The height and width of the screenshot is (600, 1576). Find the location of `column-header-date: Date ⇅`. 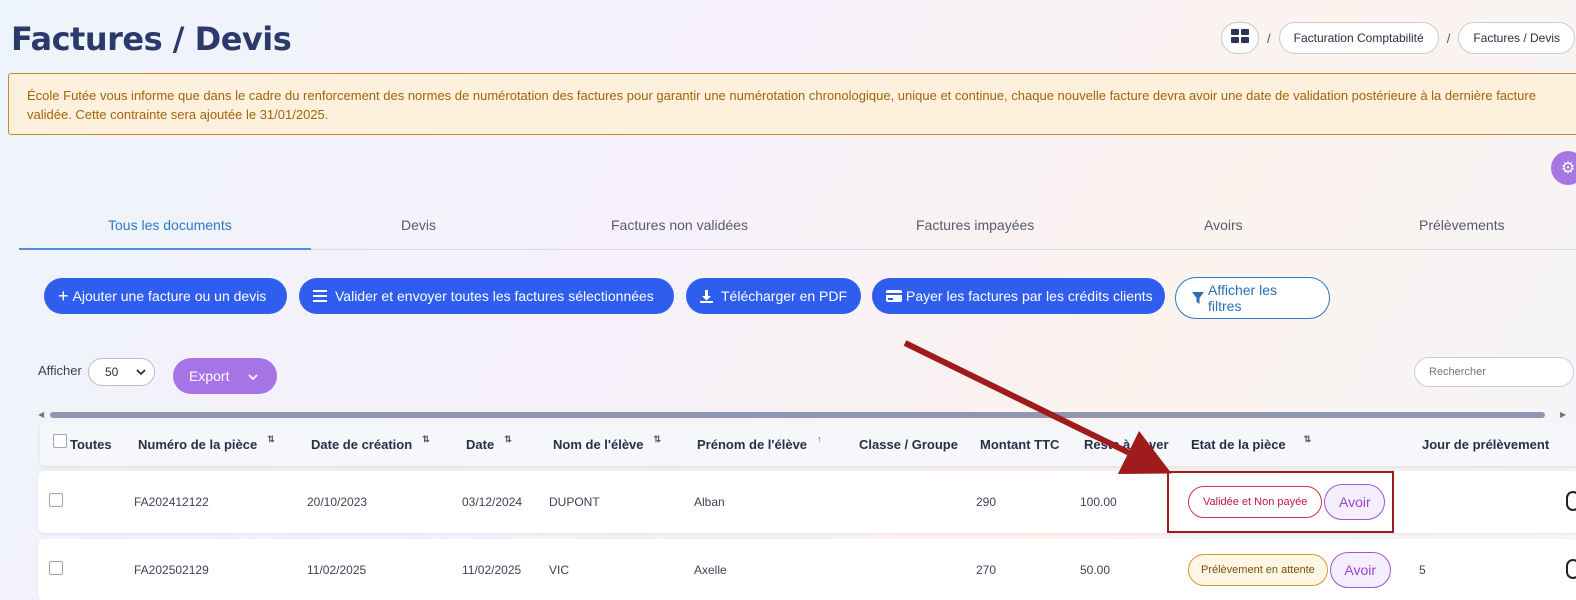

column-header-date: Date ⇅ is located at coordinates (489, 444).